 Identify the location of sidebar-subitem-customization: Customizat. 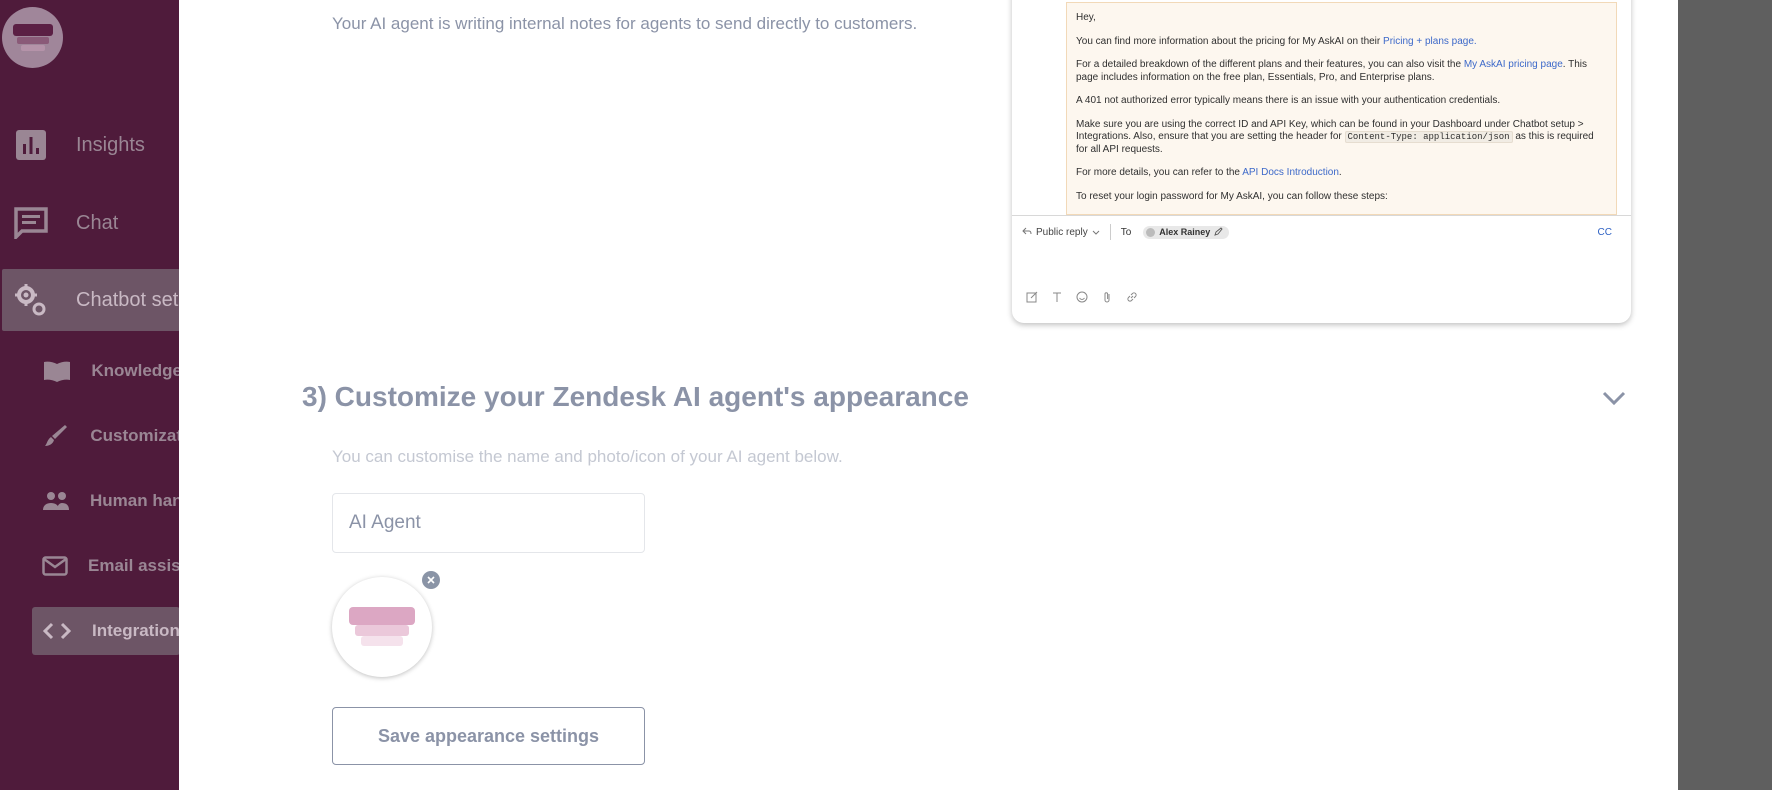
(107, 436).